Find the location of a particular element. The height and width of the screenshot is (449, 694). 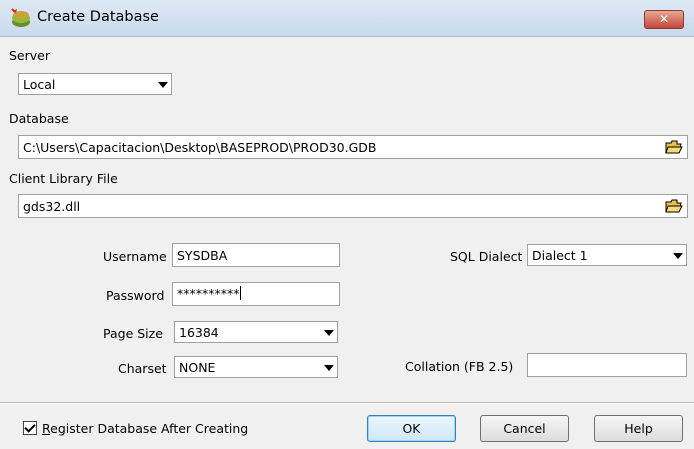

sql-dialect-value: Dialect 1 is located at coordinates (560, 255).